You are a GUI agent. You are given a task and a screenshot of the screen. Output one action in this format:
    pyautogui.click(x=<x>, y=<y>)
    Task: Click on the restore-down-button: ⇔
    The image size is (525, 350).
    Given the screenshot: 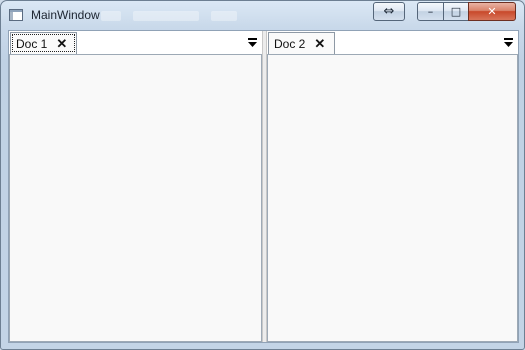 What is the action you would take?
    pyautogui.click(x=389, y=11)
    